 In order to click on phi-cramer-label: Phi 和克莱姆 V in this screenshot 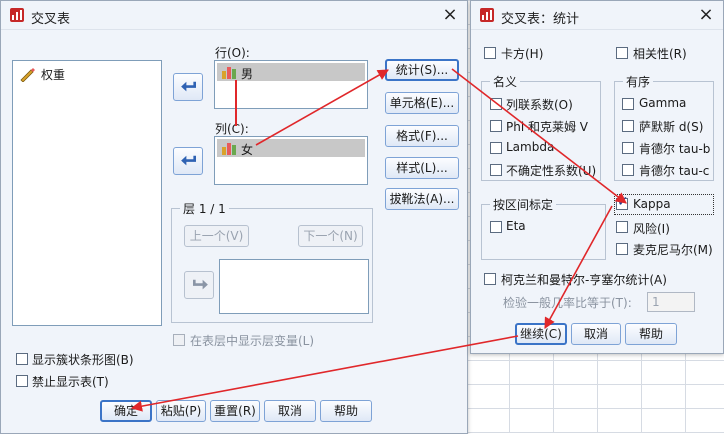, I will do `click(547, 127)`.